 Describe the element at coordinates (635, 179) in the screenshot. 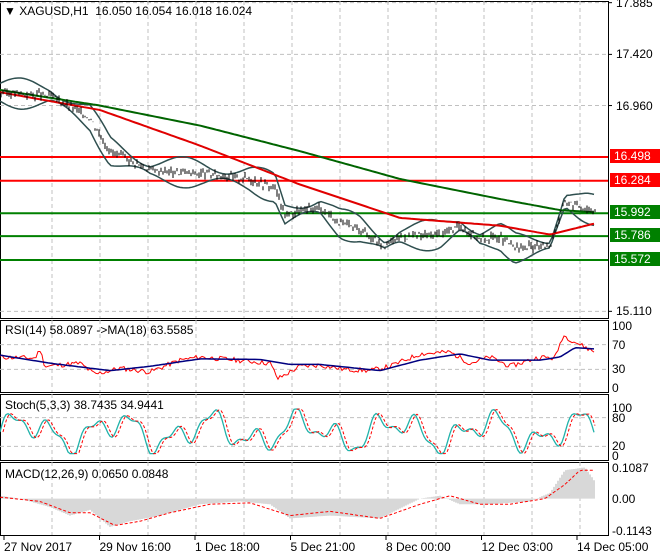

I see `level-tag: 16.284` at that location.